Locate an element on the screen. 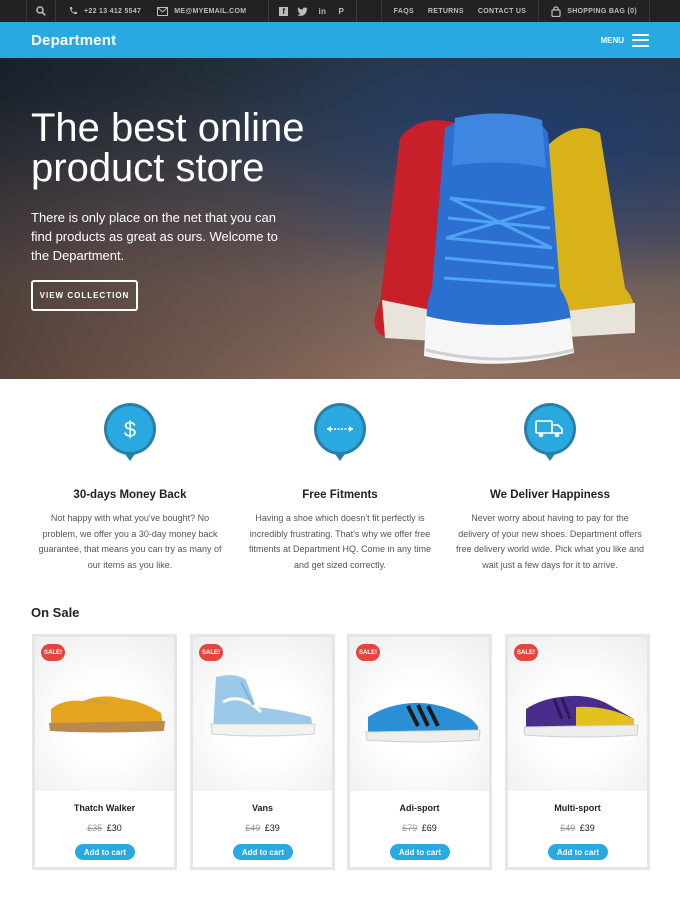  feature-title: 30-days Money Back is located at coordinates (130, 495).